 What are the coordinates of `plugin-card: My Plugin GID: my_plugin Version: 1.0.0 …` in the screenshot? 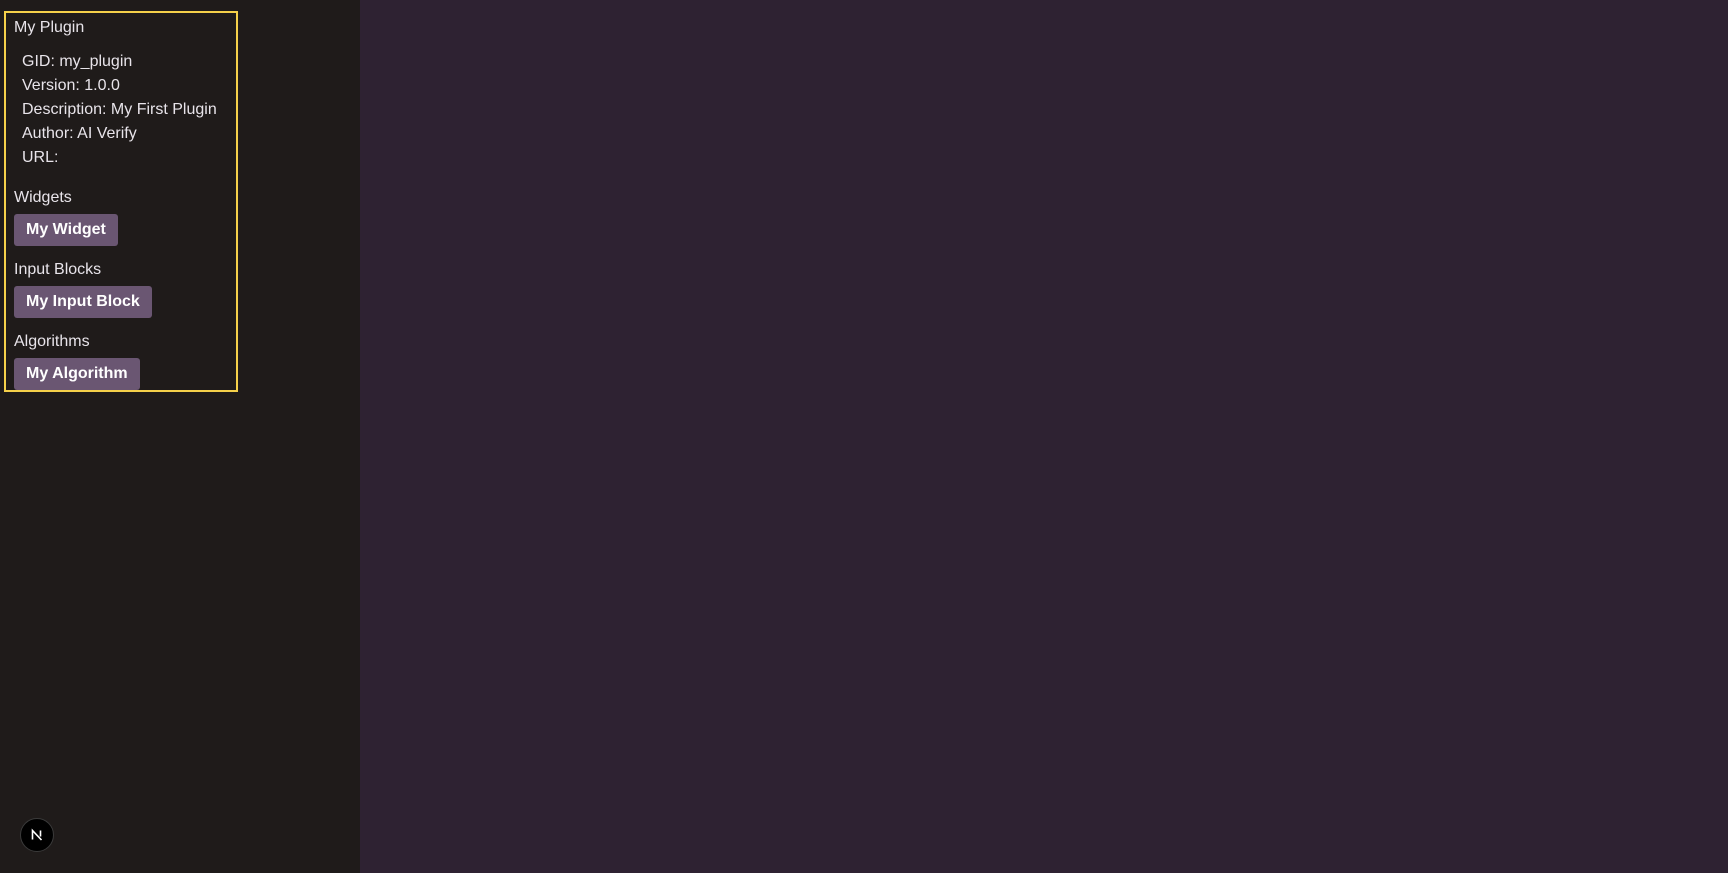 It's located at (121, 201).